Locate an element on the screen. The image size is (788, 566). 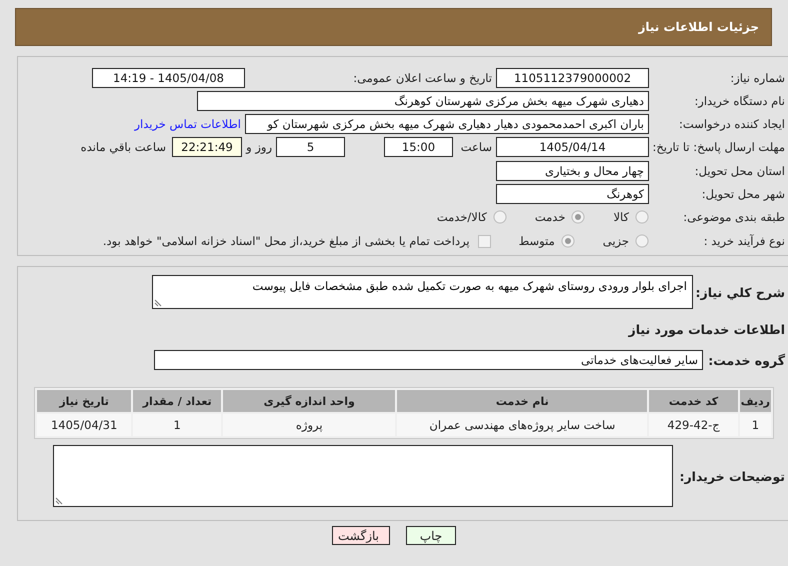
radio-label: متوسط is located at coordinates (536, 241).